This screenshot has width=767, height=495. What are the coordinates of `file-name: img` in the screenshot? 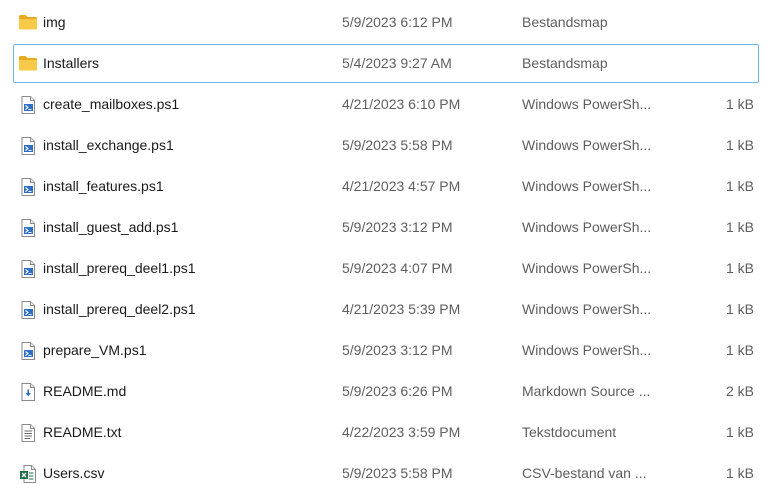 It's located at (54, 22).